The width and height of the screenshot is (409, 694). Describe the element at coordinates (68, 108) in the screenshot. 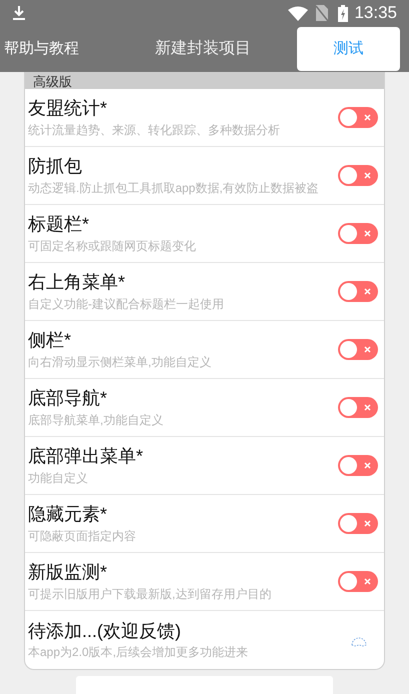

I see `feature-title: 友盟统计*` at that location.